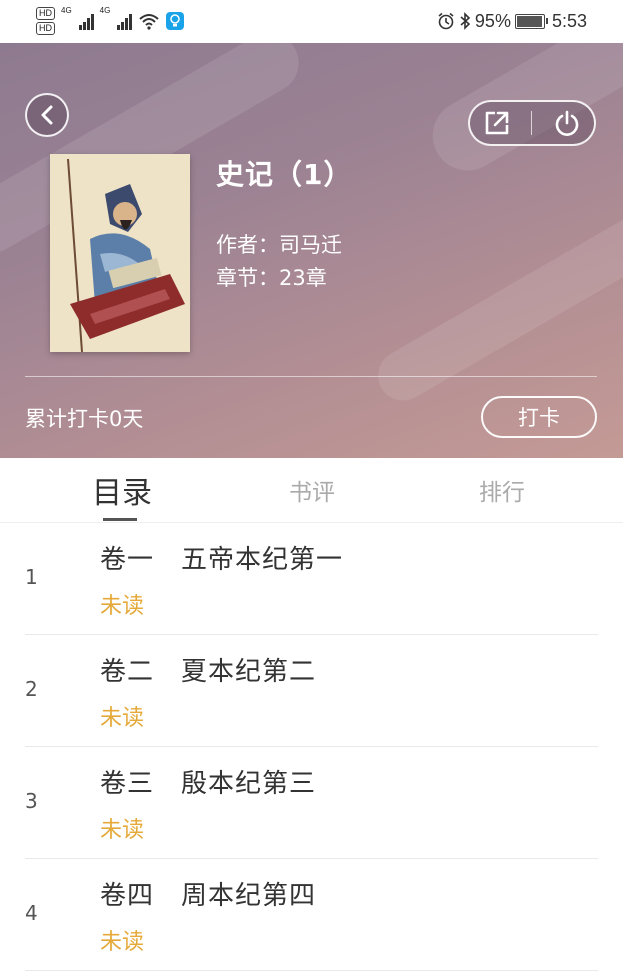  What do you see at coordinates (284, 174) in the screenshot?
I see `book-title: 史记（1）` at bounding box center [284, 174].